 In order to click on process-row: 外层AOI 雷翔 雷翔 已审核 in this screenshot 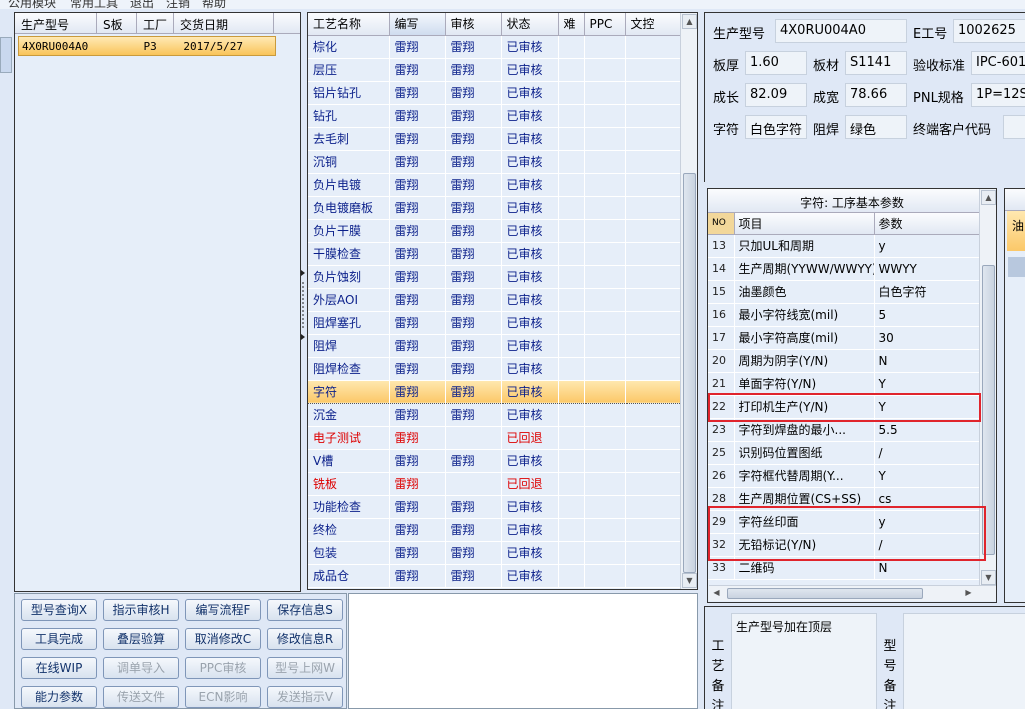, I will do `click(494, 300)`.